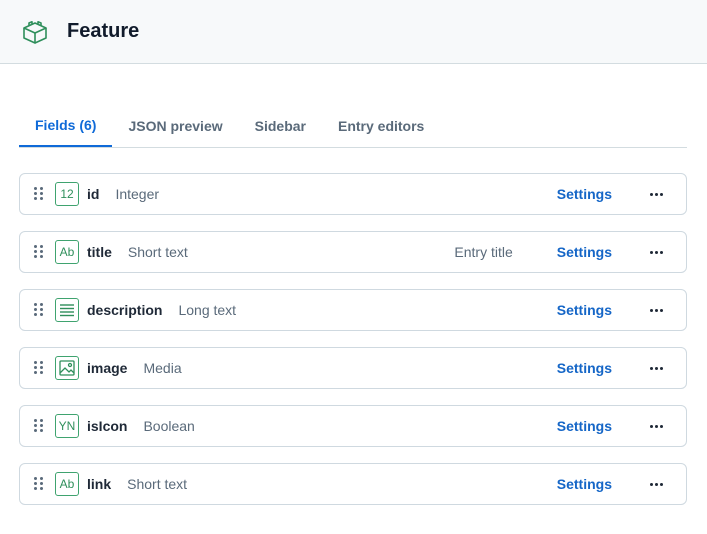 The image size is (707, 534). I want to click on content-type-header: Feature, so click(353, 32).